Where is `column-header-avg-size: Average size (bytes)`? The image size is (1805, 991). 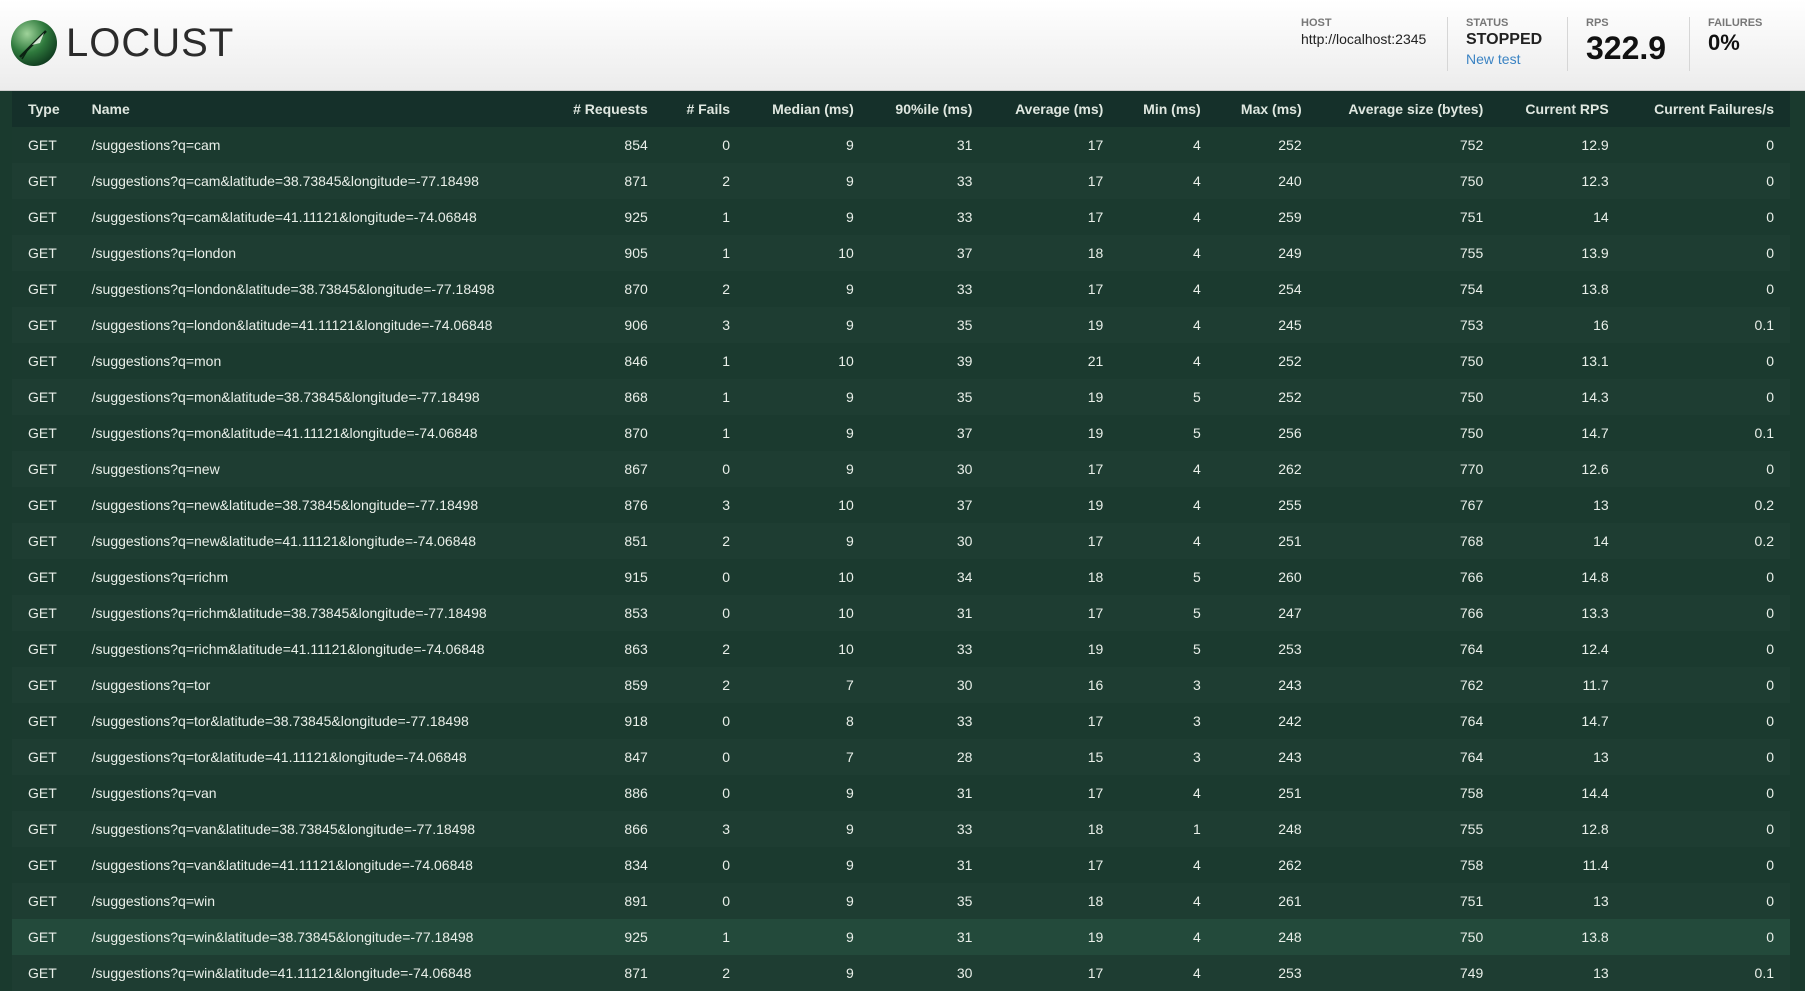
column-header-avg-size: Average size (bytes) is located at coordinates (1408, 109).